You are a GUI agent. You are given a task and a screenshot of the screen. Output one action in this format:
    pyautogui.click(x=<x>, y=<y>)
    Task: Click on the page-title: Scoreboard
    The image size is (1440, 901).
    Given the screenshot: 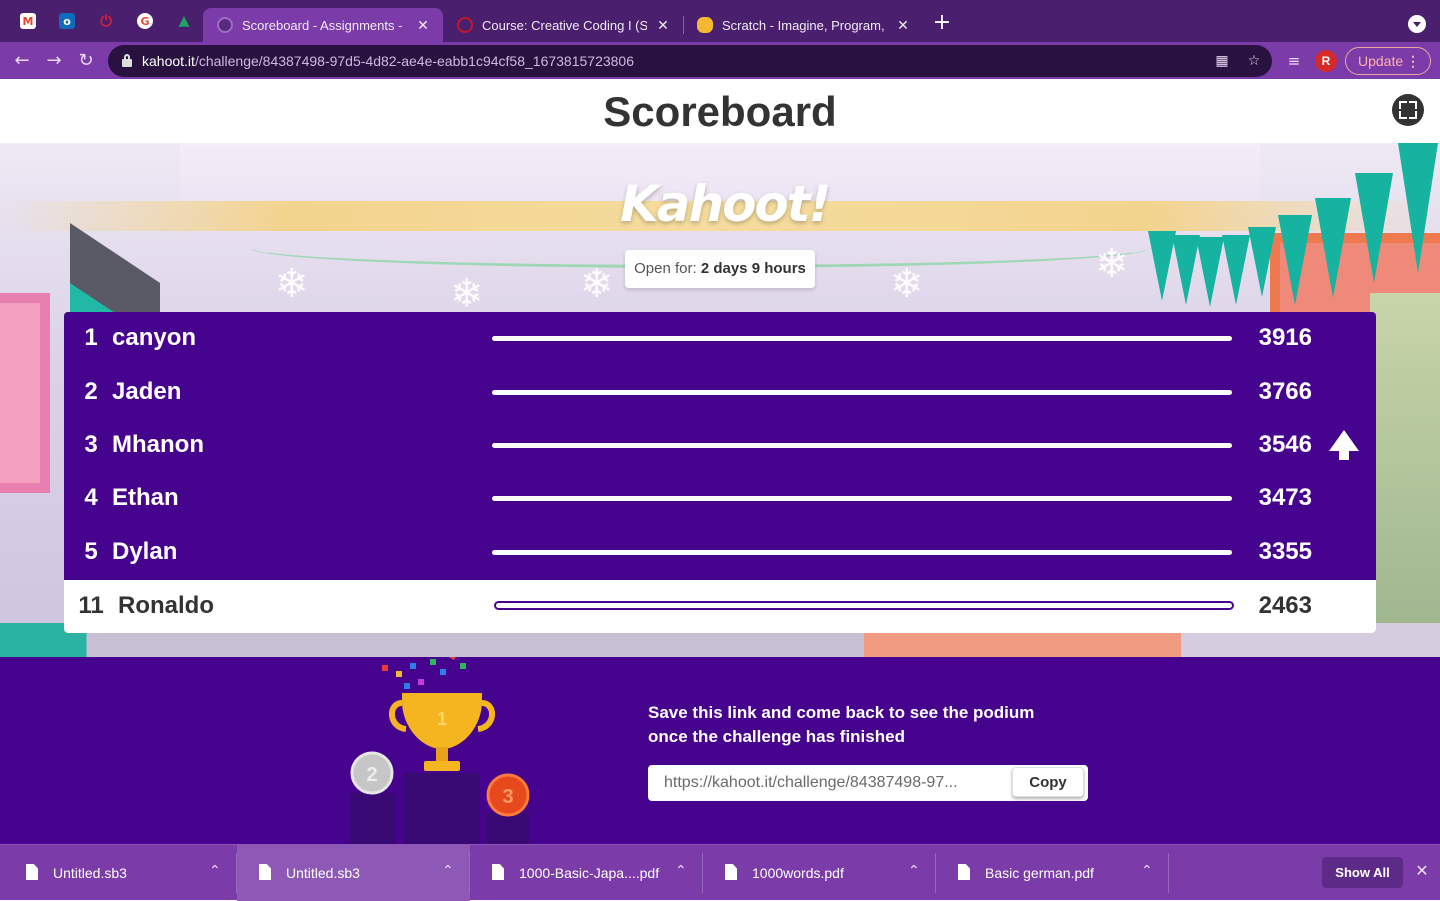 What is the action you would take?
    pyautogui.click(x=720, y=111)
    